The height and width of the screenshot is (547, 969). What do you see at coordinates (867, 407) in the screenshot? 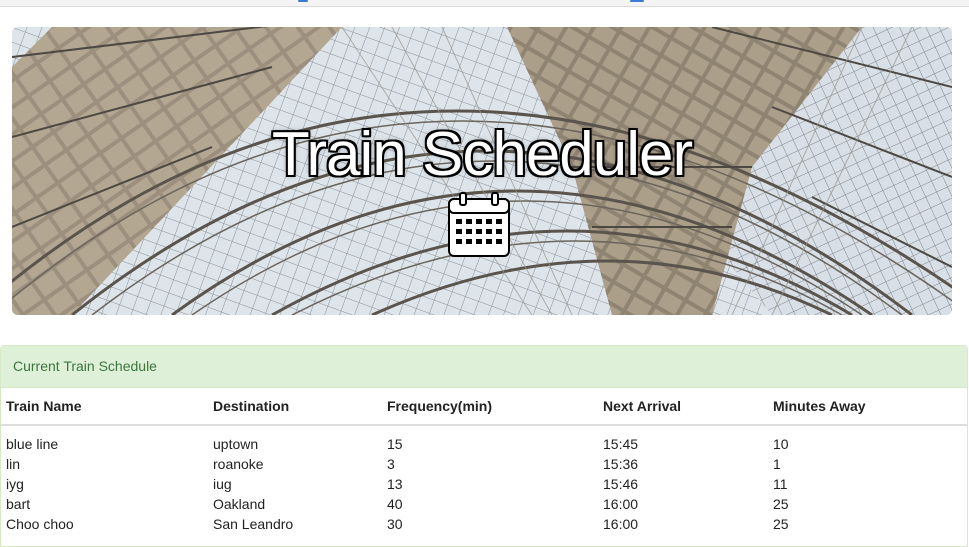
I see `column-header-minutes-away: Minutes Away` at bounding box center [867, 407].